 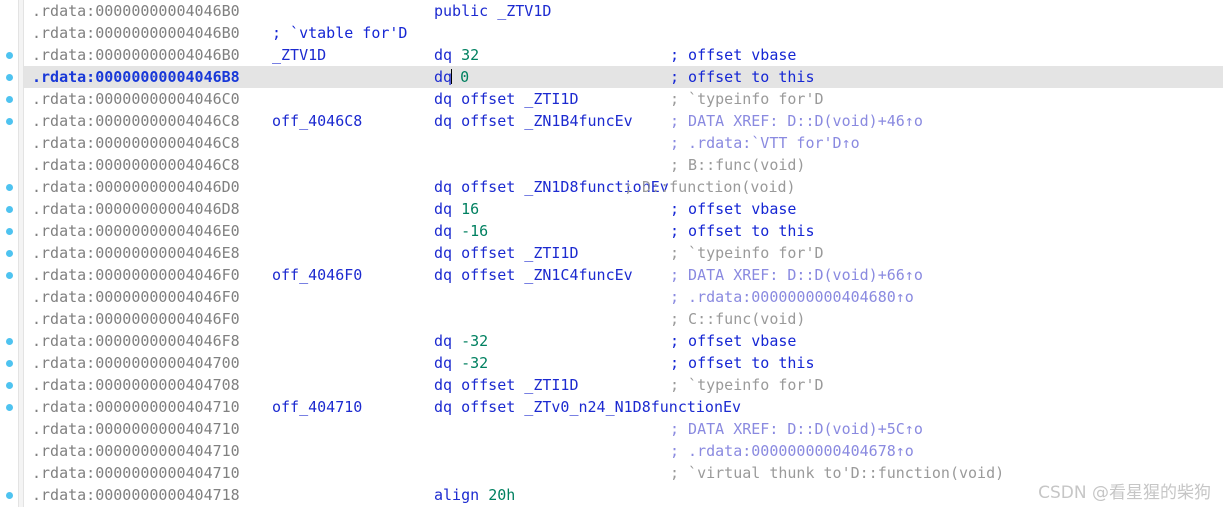 What do you see at coordinates (136, 341) in the screenshot?
I see `address-cell: .rdata:00000000004046F8` at bounding box center [136, 341].